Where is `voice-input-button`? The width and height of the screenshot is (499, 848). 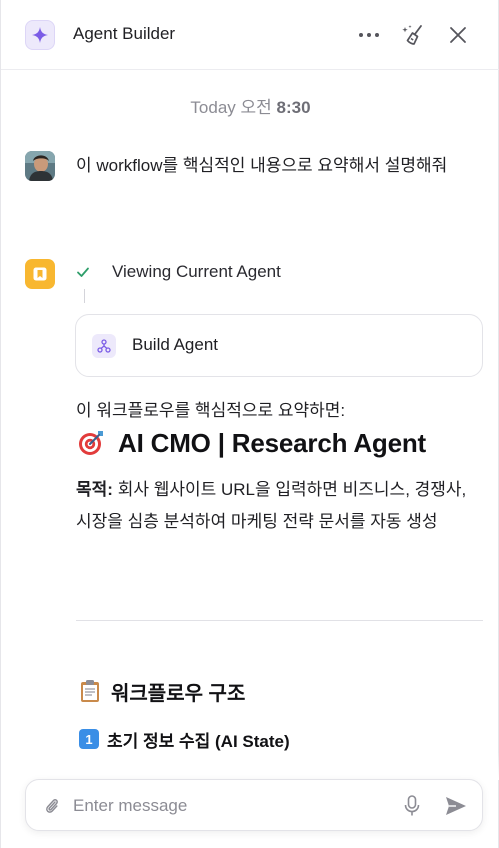
voice-input-button is located at coordinates (412, 806).